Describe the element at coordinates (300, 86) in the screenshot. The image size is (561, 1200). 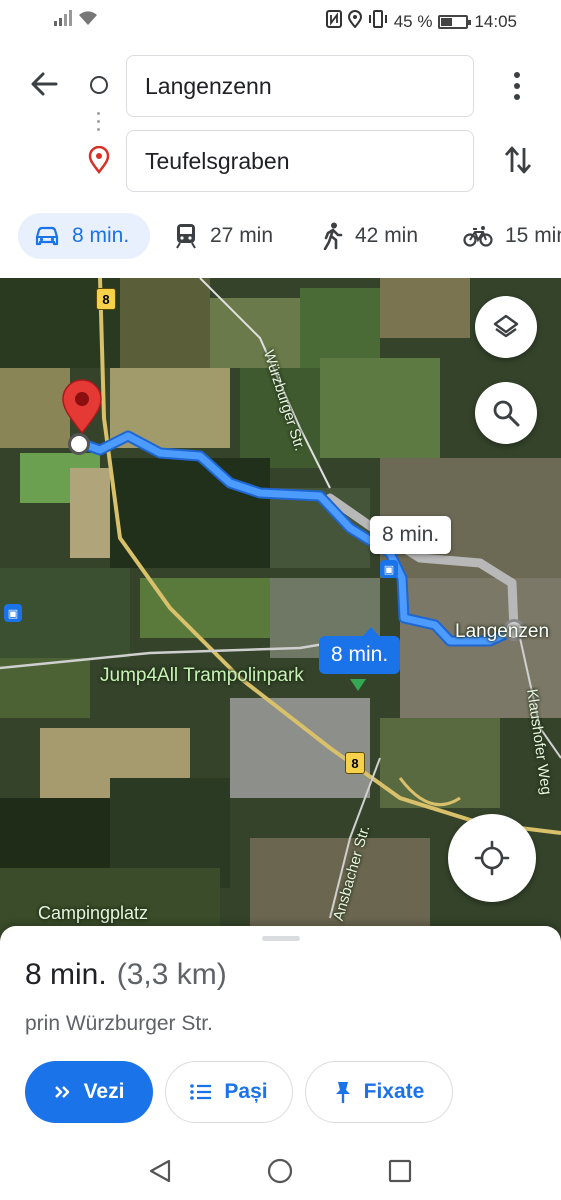
I see `origin-field: Langenzenn` at that location.